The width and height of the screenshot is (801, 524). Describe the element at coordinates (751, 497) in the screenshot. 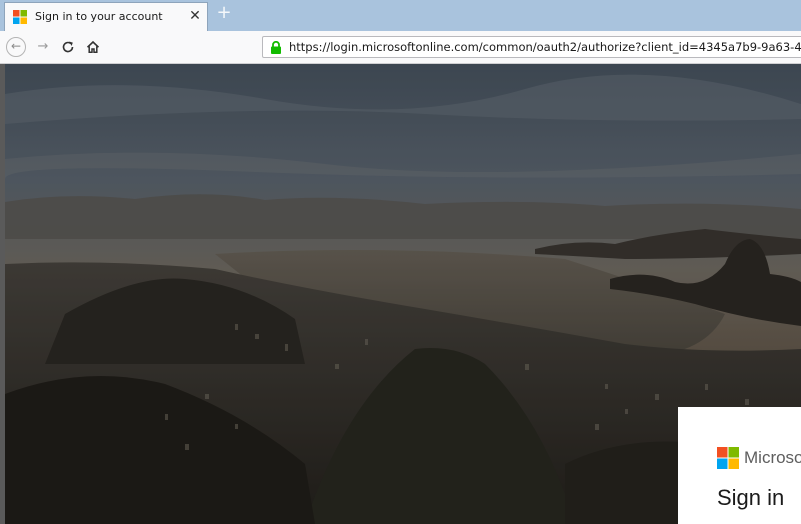

I see `page-title: Sign in` at that location.